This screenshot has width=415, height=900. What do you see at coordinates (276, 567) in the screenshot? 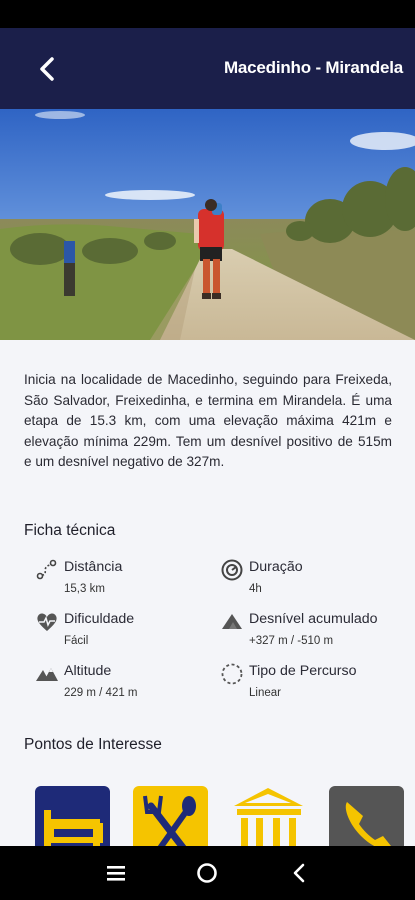
I see `spec-duration-label: Duração` at bounding box center [276, 567].